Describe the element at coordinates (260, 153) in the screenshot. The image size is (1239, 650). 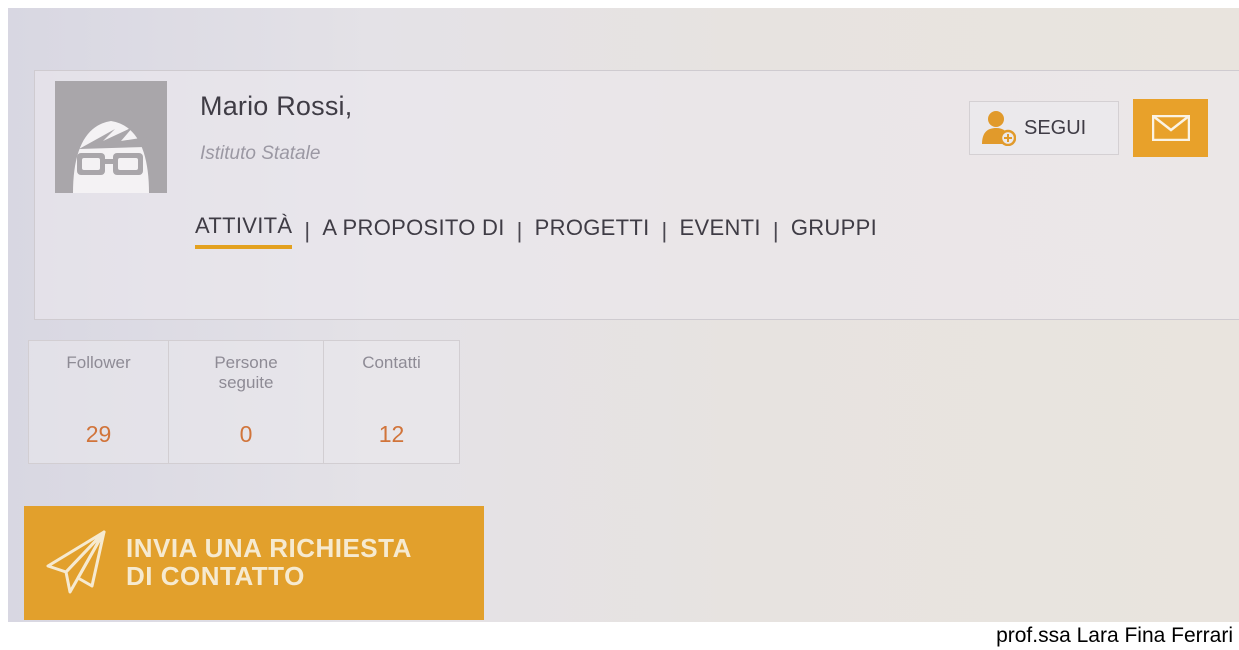
I see `user-organization: Istituto Statale` at that location.